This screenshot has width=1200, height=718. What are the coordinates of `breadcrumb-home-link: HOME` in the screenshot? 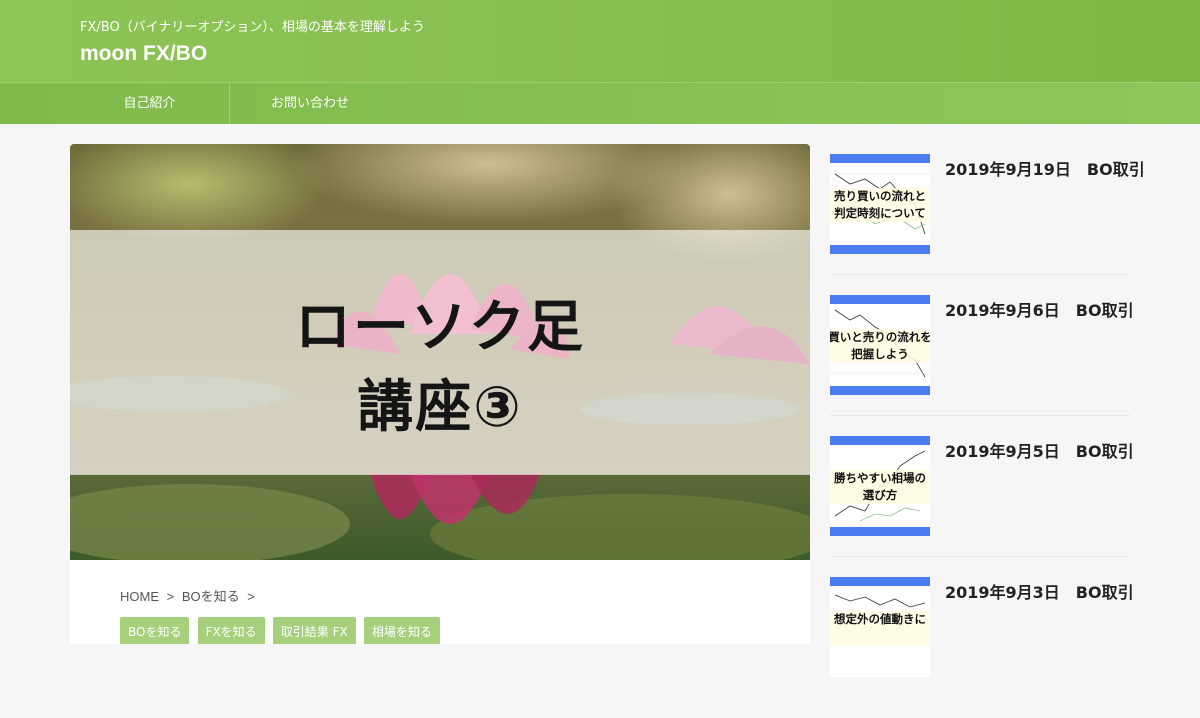 It's located at (139, 596).